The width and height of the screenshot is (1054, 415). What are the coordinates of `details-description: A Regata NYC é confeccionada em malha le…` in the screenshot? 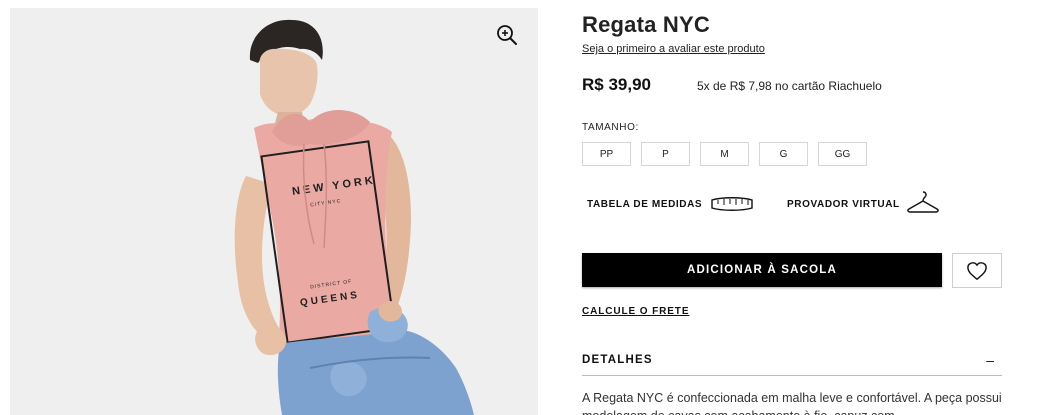 It's located at (792, 403).